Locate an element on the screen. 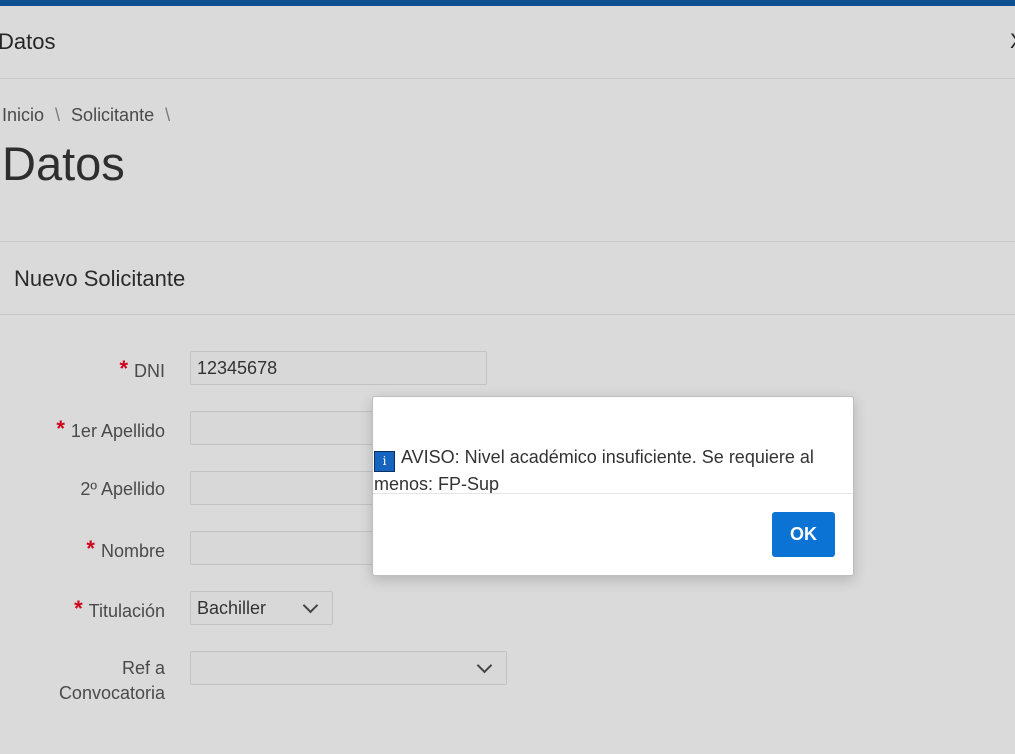 The width and height of the screenshot is (1015, 754). apellido1-label: * 1er Apellido is located at coordinates (110, 430).